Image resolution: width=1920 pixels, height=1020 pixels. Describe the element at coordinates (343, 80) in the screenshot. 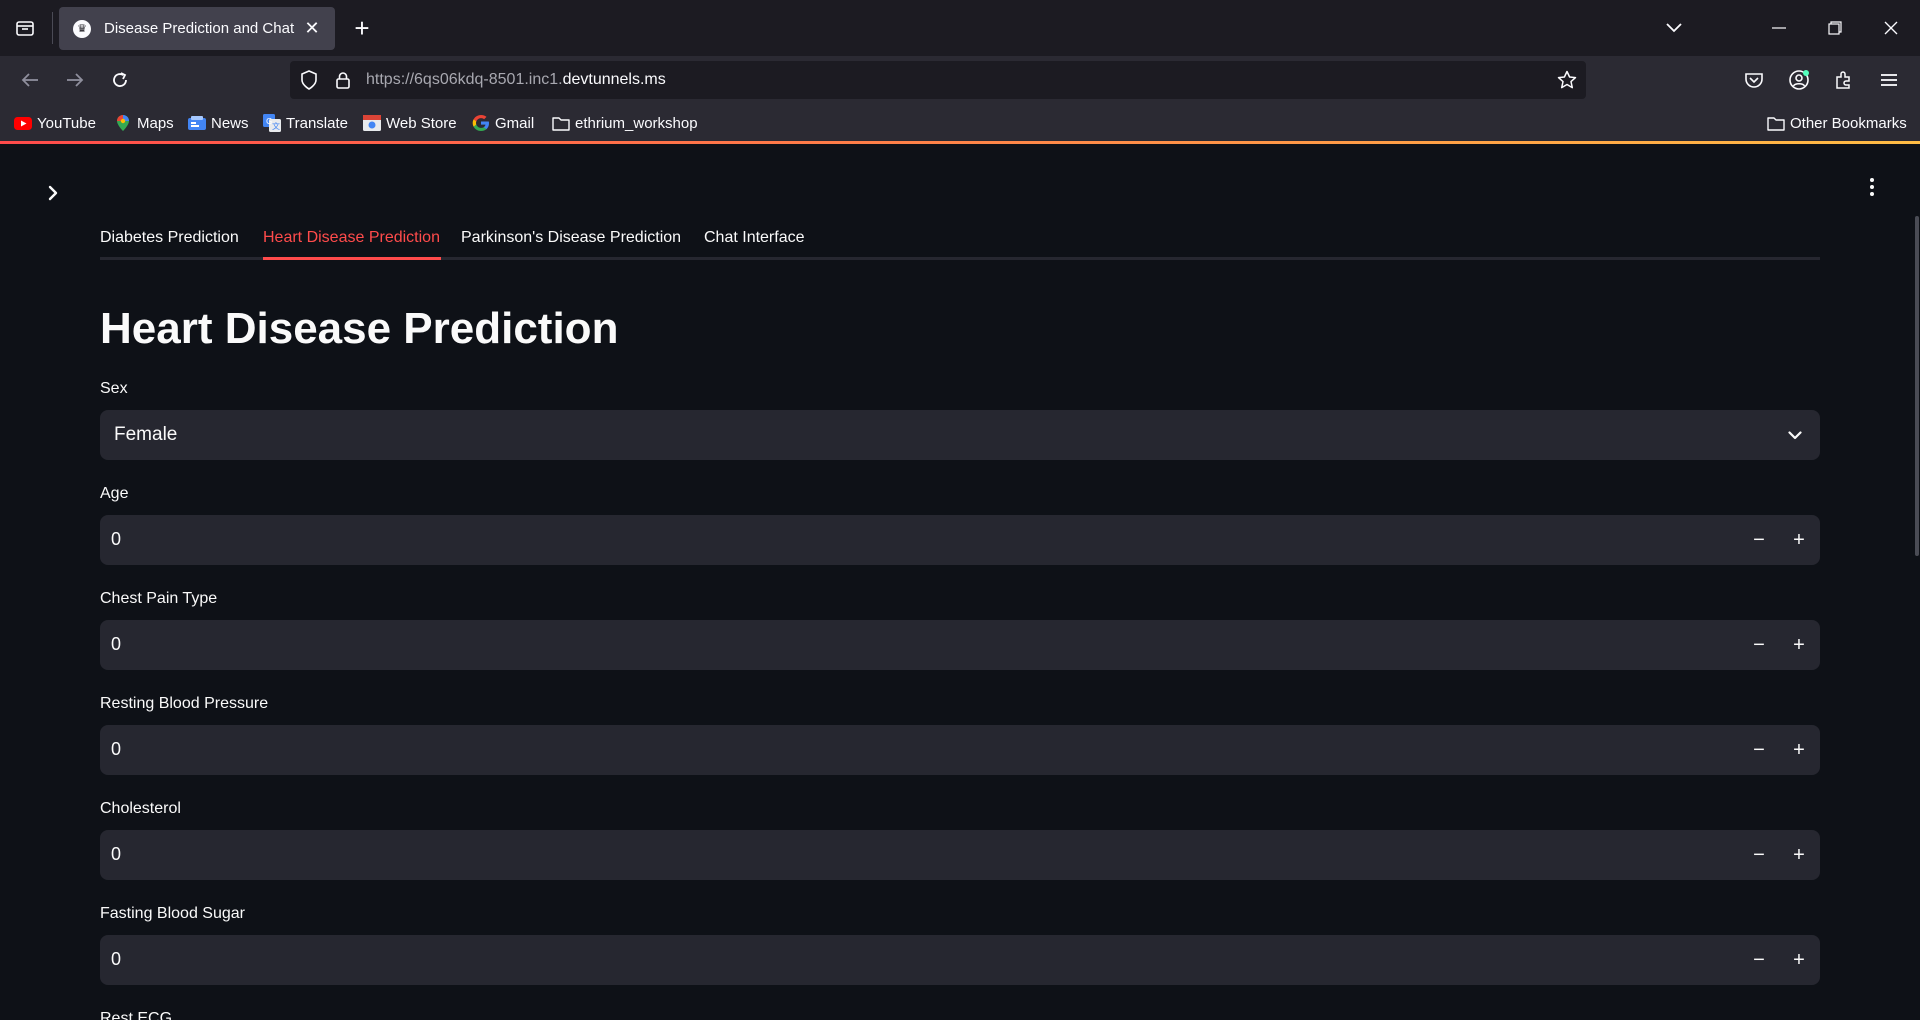

I see `lock-icon` at that location.